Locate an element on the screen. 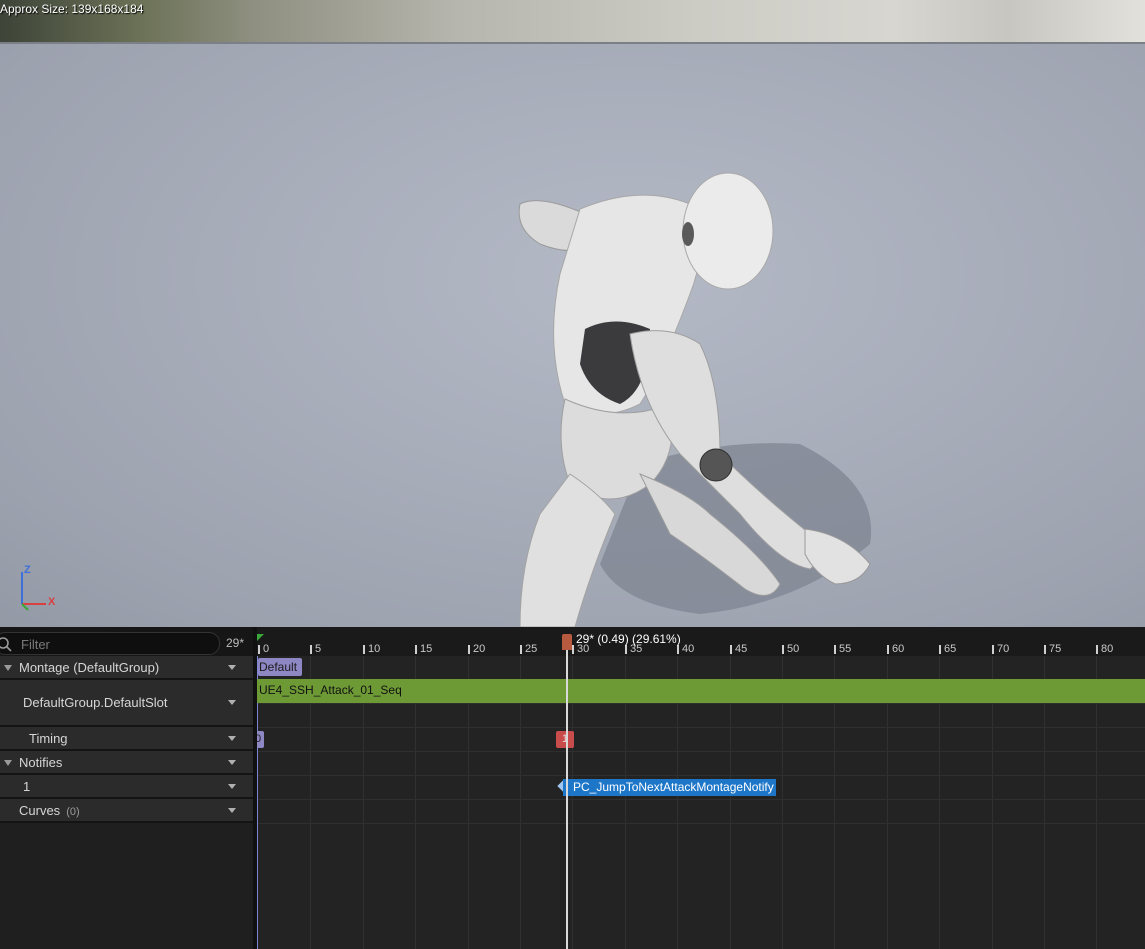 The height and width of the screenshot is (949, 1145). mannequin-figure is located at coordinates (695, 399).